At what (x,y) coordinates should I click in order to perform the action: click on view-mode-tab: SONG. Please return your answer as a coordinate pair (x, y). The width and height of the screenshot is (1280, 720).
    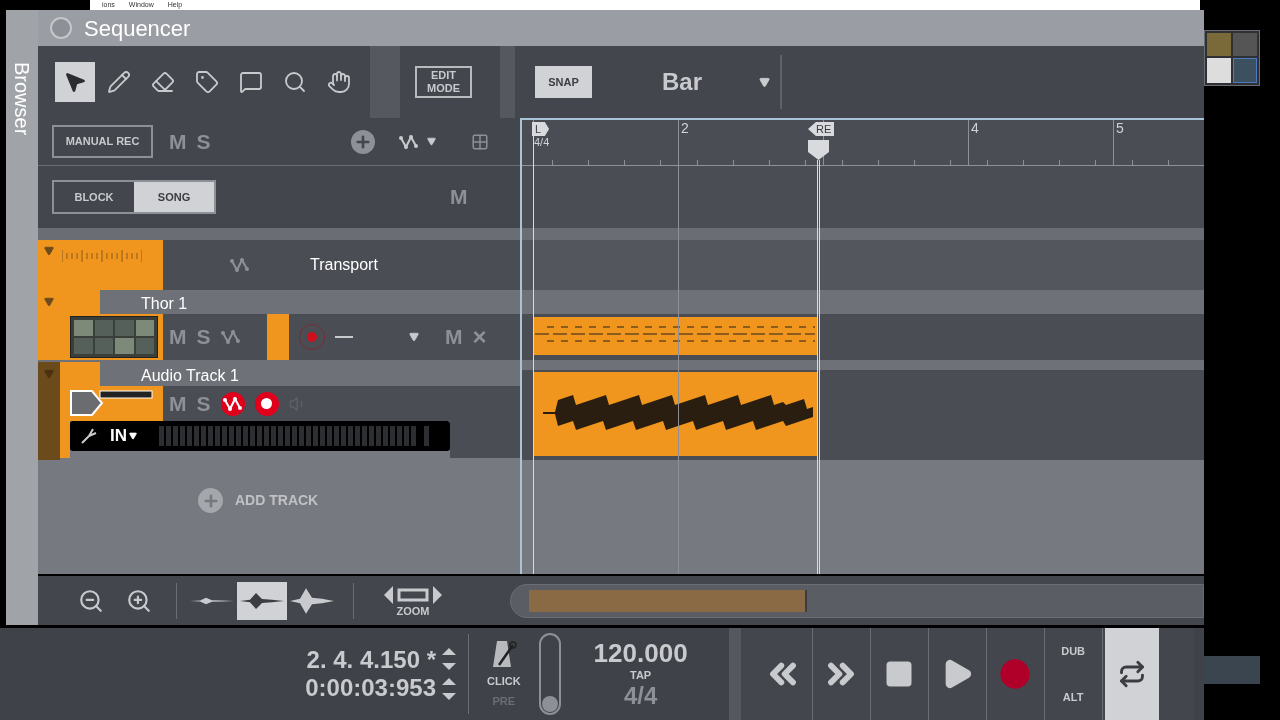
    Looking at the image, I should click on (174, 197).